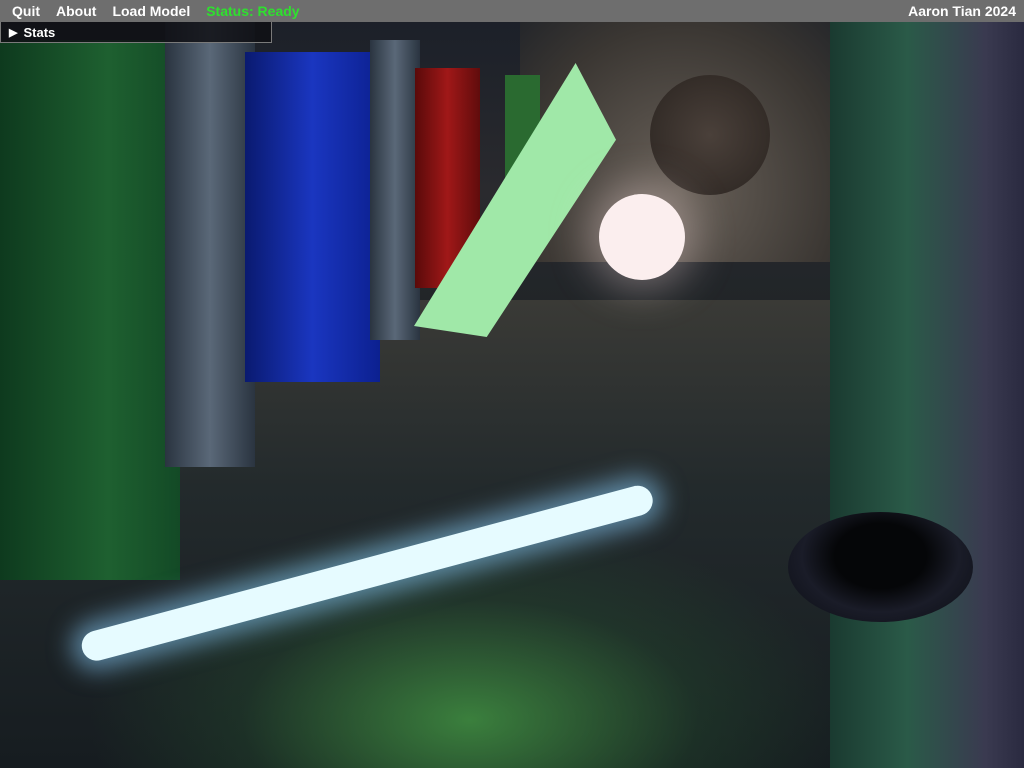 The image size is (1024, 768). I want to click on menu-load-model: Load Model, so click(151, 11).